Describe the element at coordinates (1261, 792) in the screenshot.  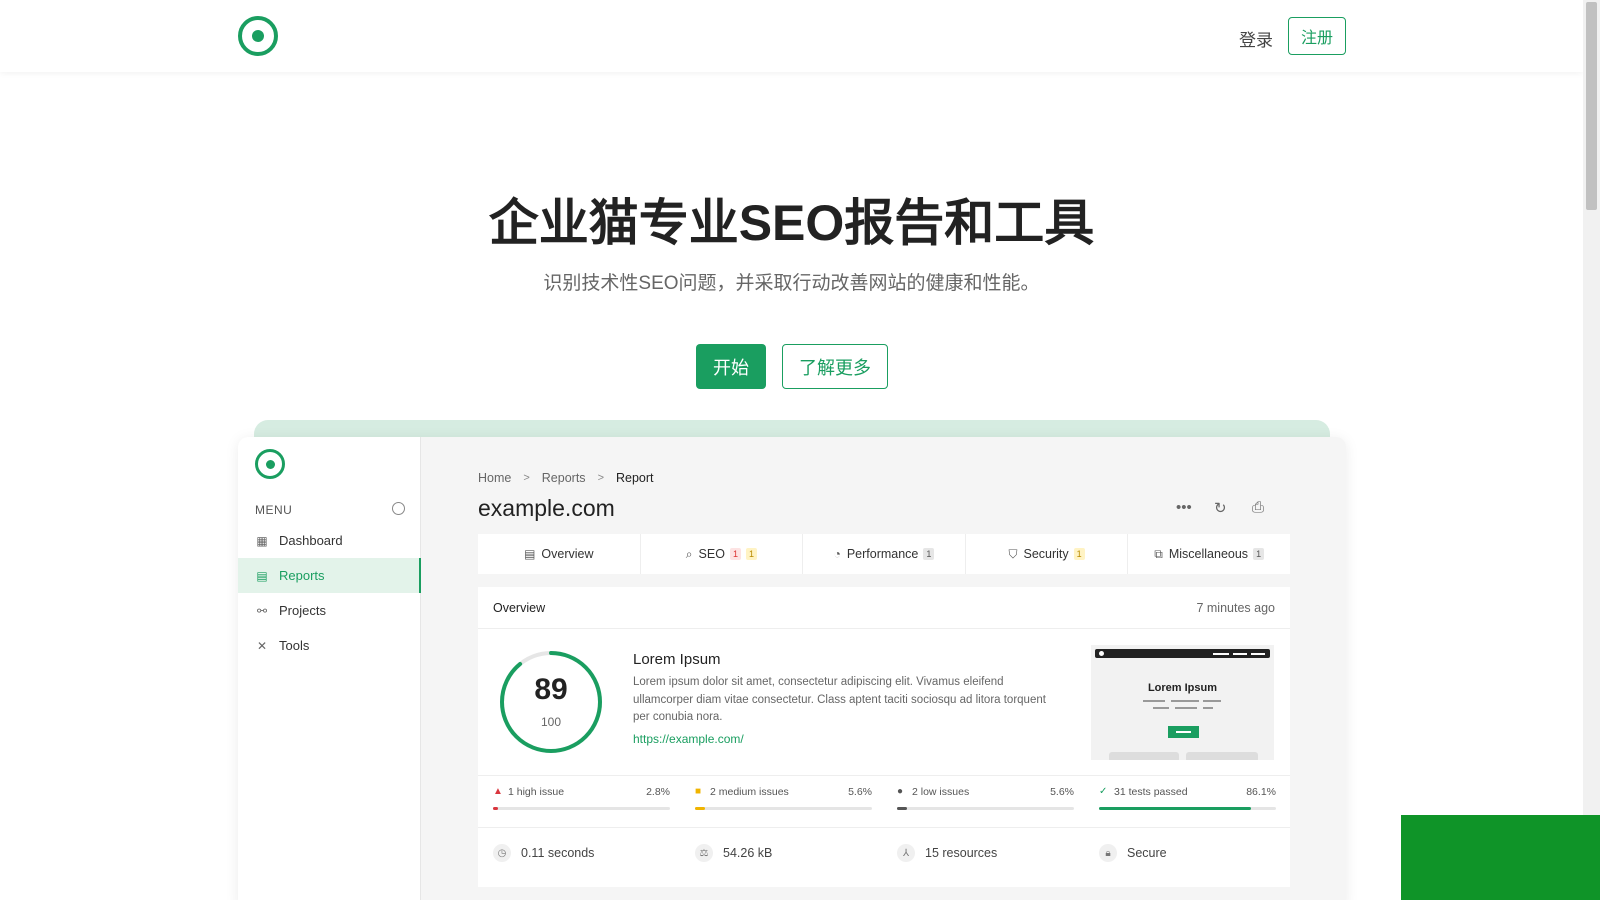
I see `issue-percent: 86.1%` at that location.